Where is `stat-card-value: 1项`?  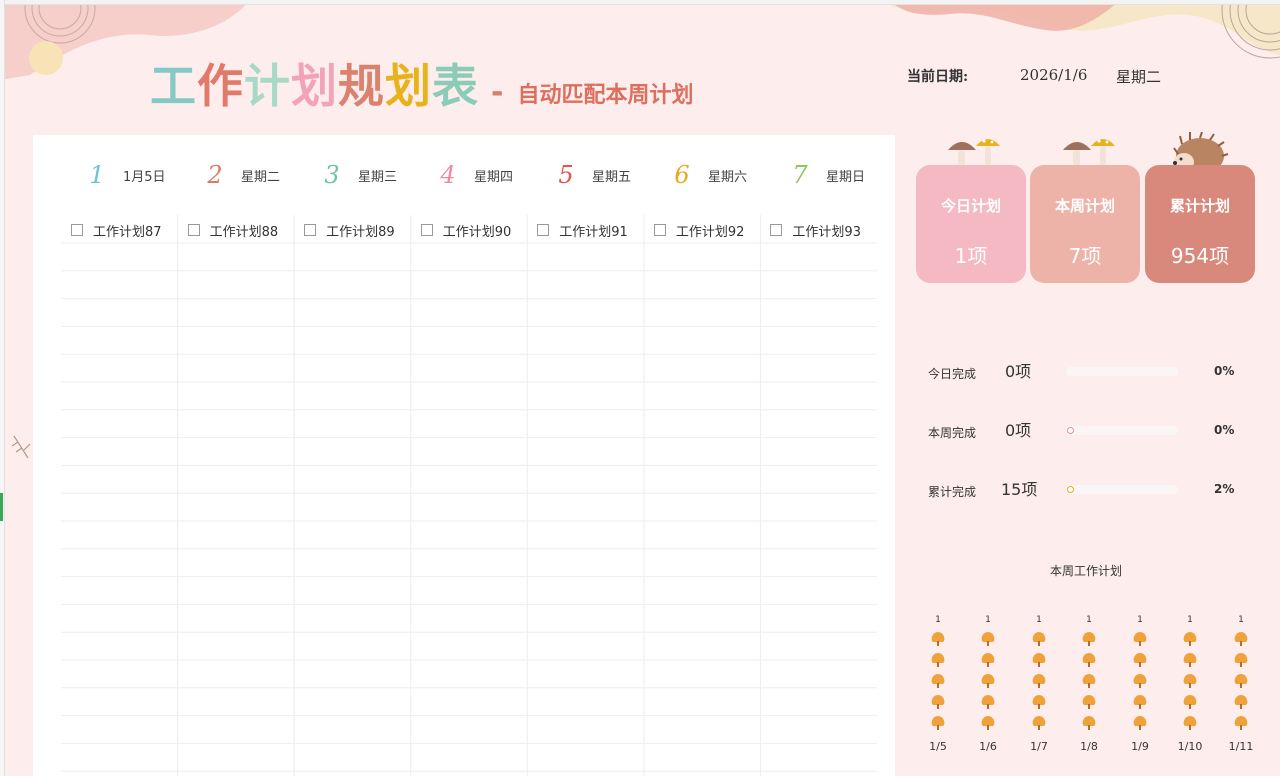
stat-card-value: 1项 is located at coordinates (971, 256).